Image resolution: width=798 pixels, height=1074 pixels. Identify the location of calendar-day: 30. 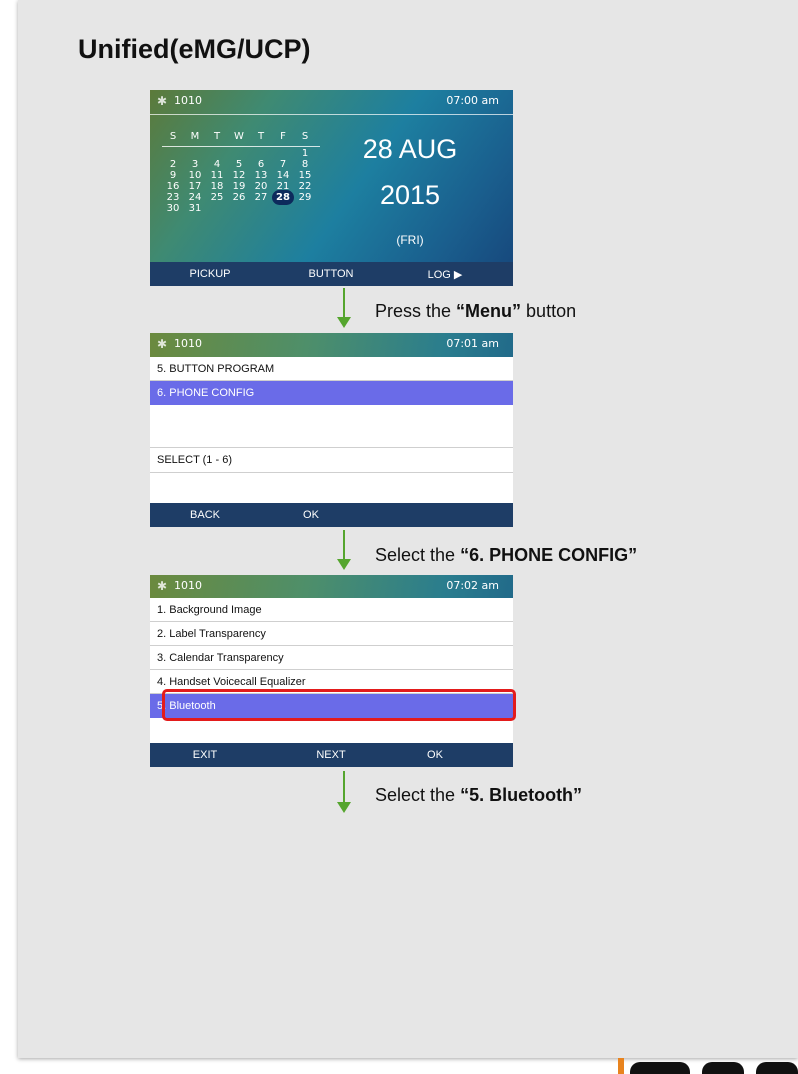
(173, 208).